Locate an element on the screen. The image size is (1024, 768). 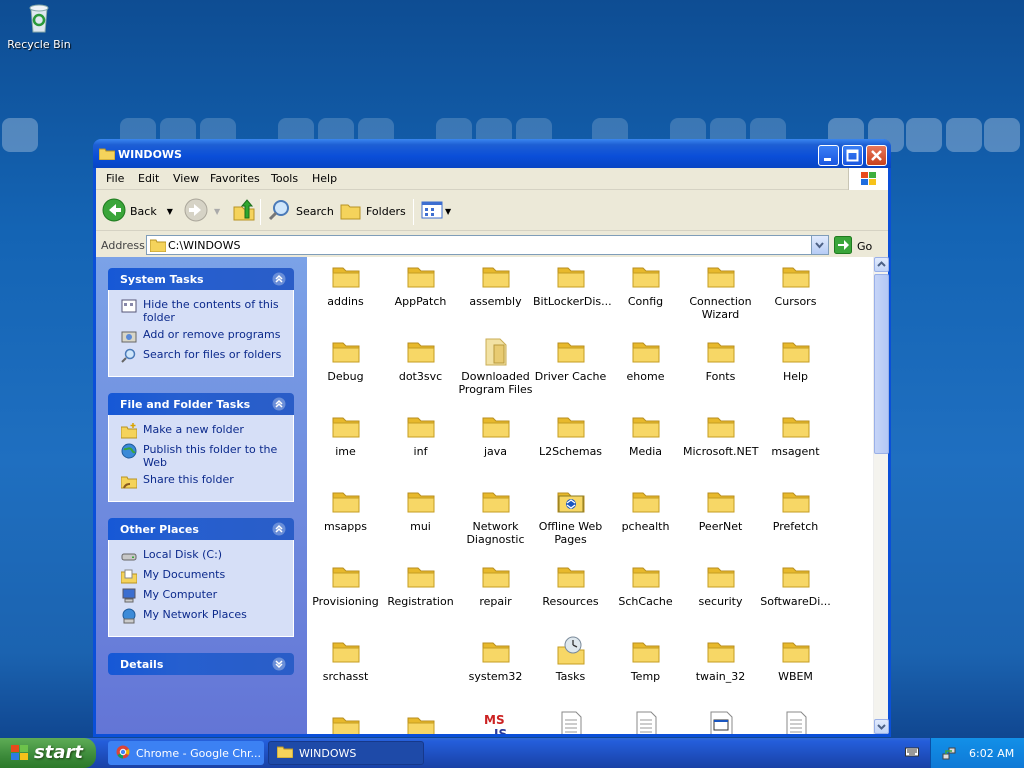
file-item: Network Diagnostic is located at coordinates (495, 515).